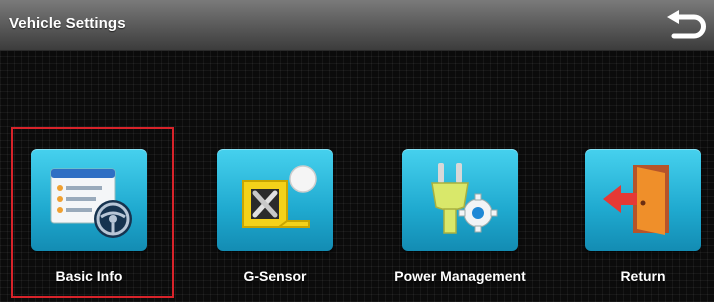 Image resolution: width=714 pixels, height=302 pixels. I want to click on g-sensor-label: G-Sensor, so click(275, 276).